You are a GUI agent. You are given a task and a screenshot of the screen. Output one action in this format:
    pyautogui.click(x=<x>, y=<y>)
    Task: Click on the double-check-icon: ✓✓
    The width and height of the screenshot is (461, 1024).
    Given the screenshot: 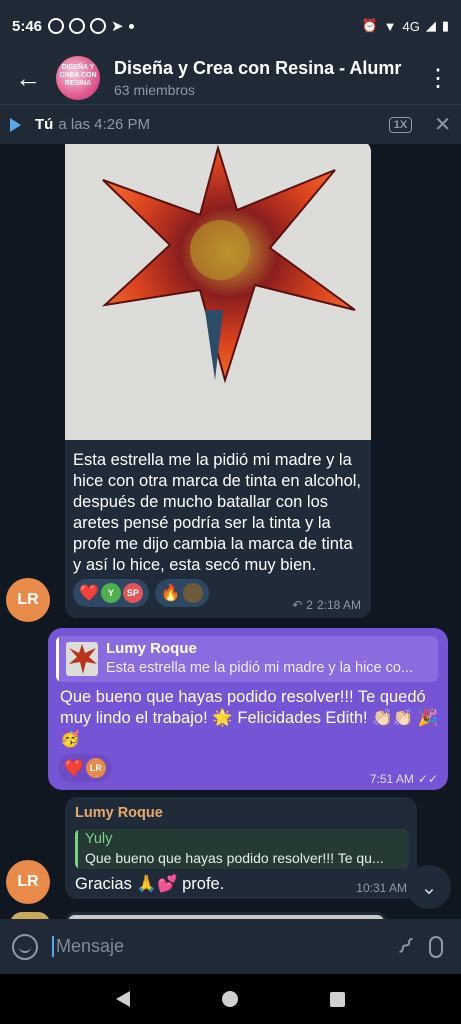 What is the action you would take?
    pyautogui.click(x=427, y=779)
    